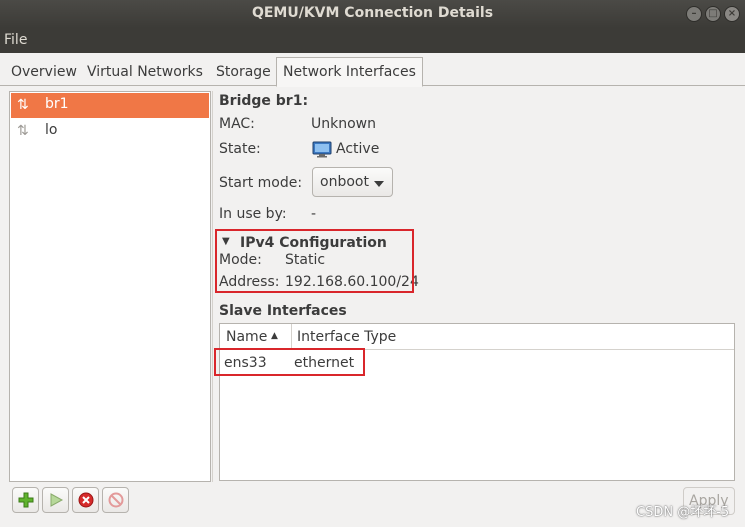 This screenshot has height=527, width=745. I want to click on mac-value: Unknown, so click(343, 124).